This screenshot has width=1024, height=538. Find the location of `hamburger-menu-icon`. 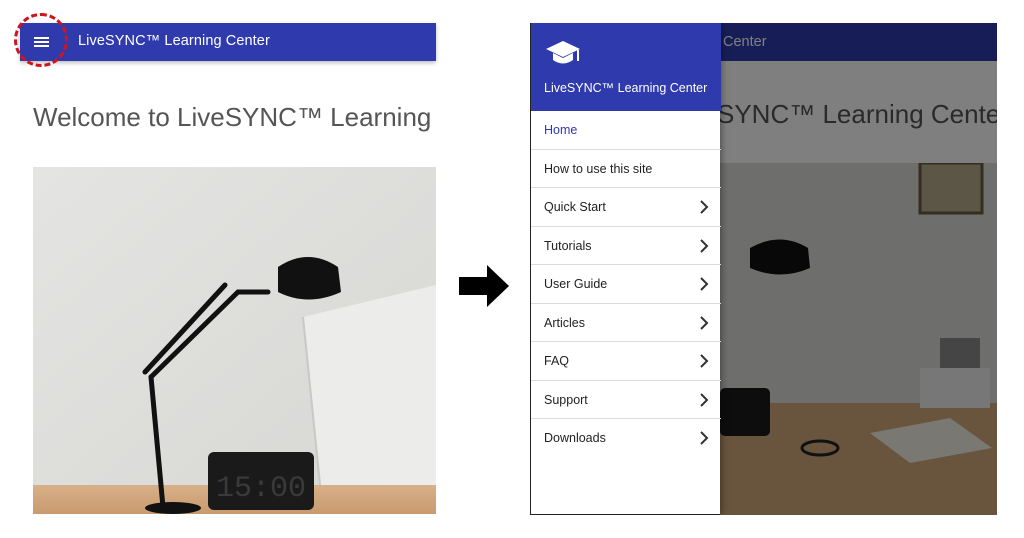

hamburger-menu-icon is located at coordinates (42, 41).